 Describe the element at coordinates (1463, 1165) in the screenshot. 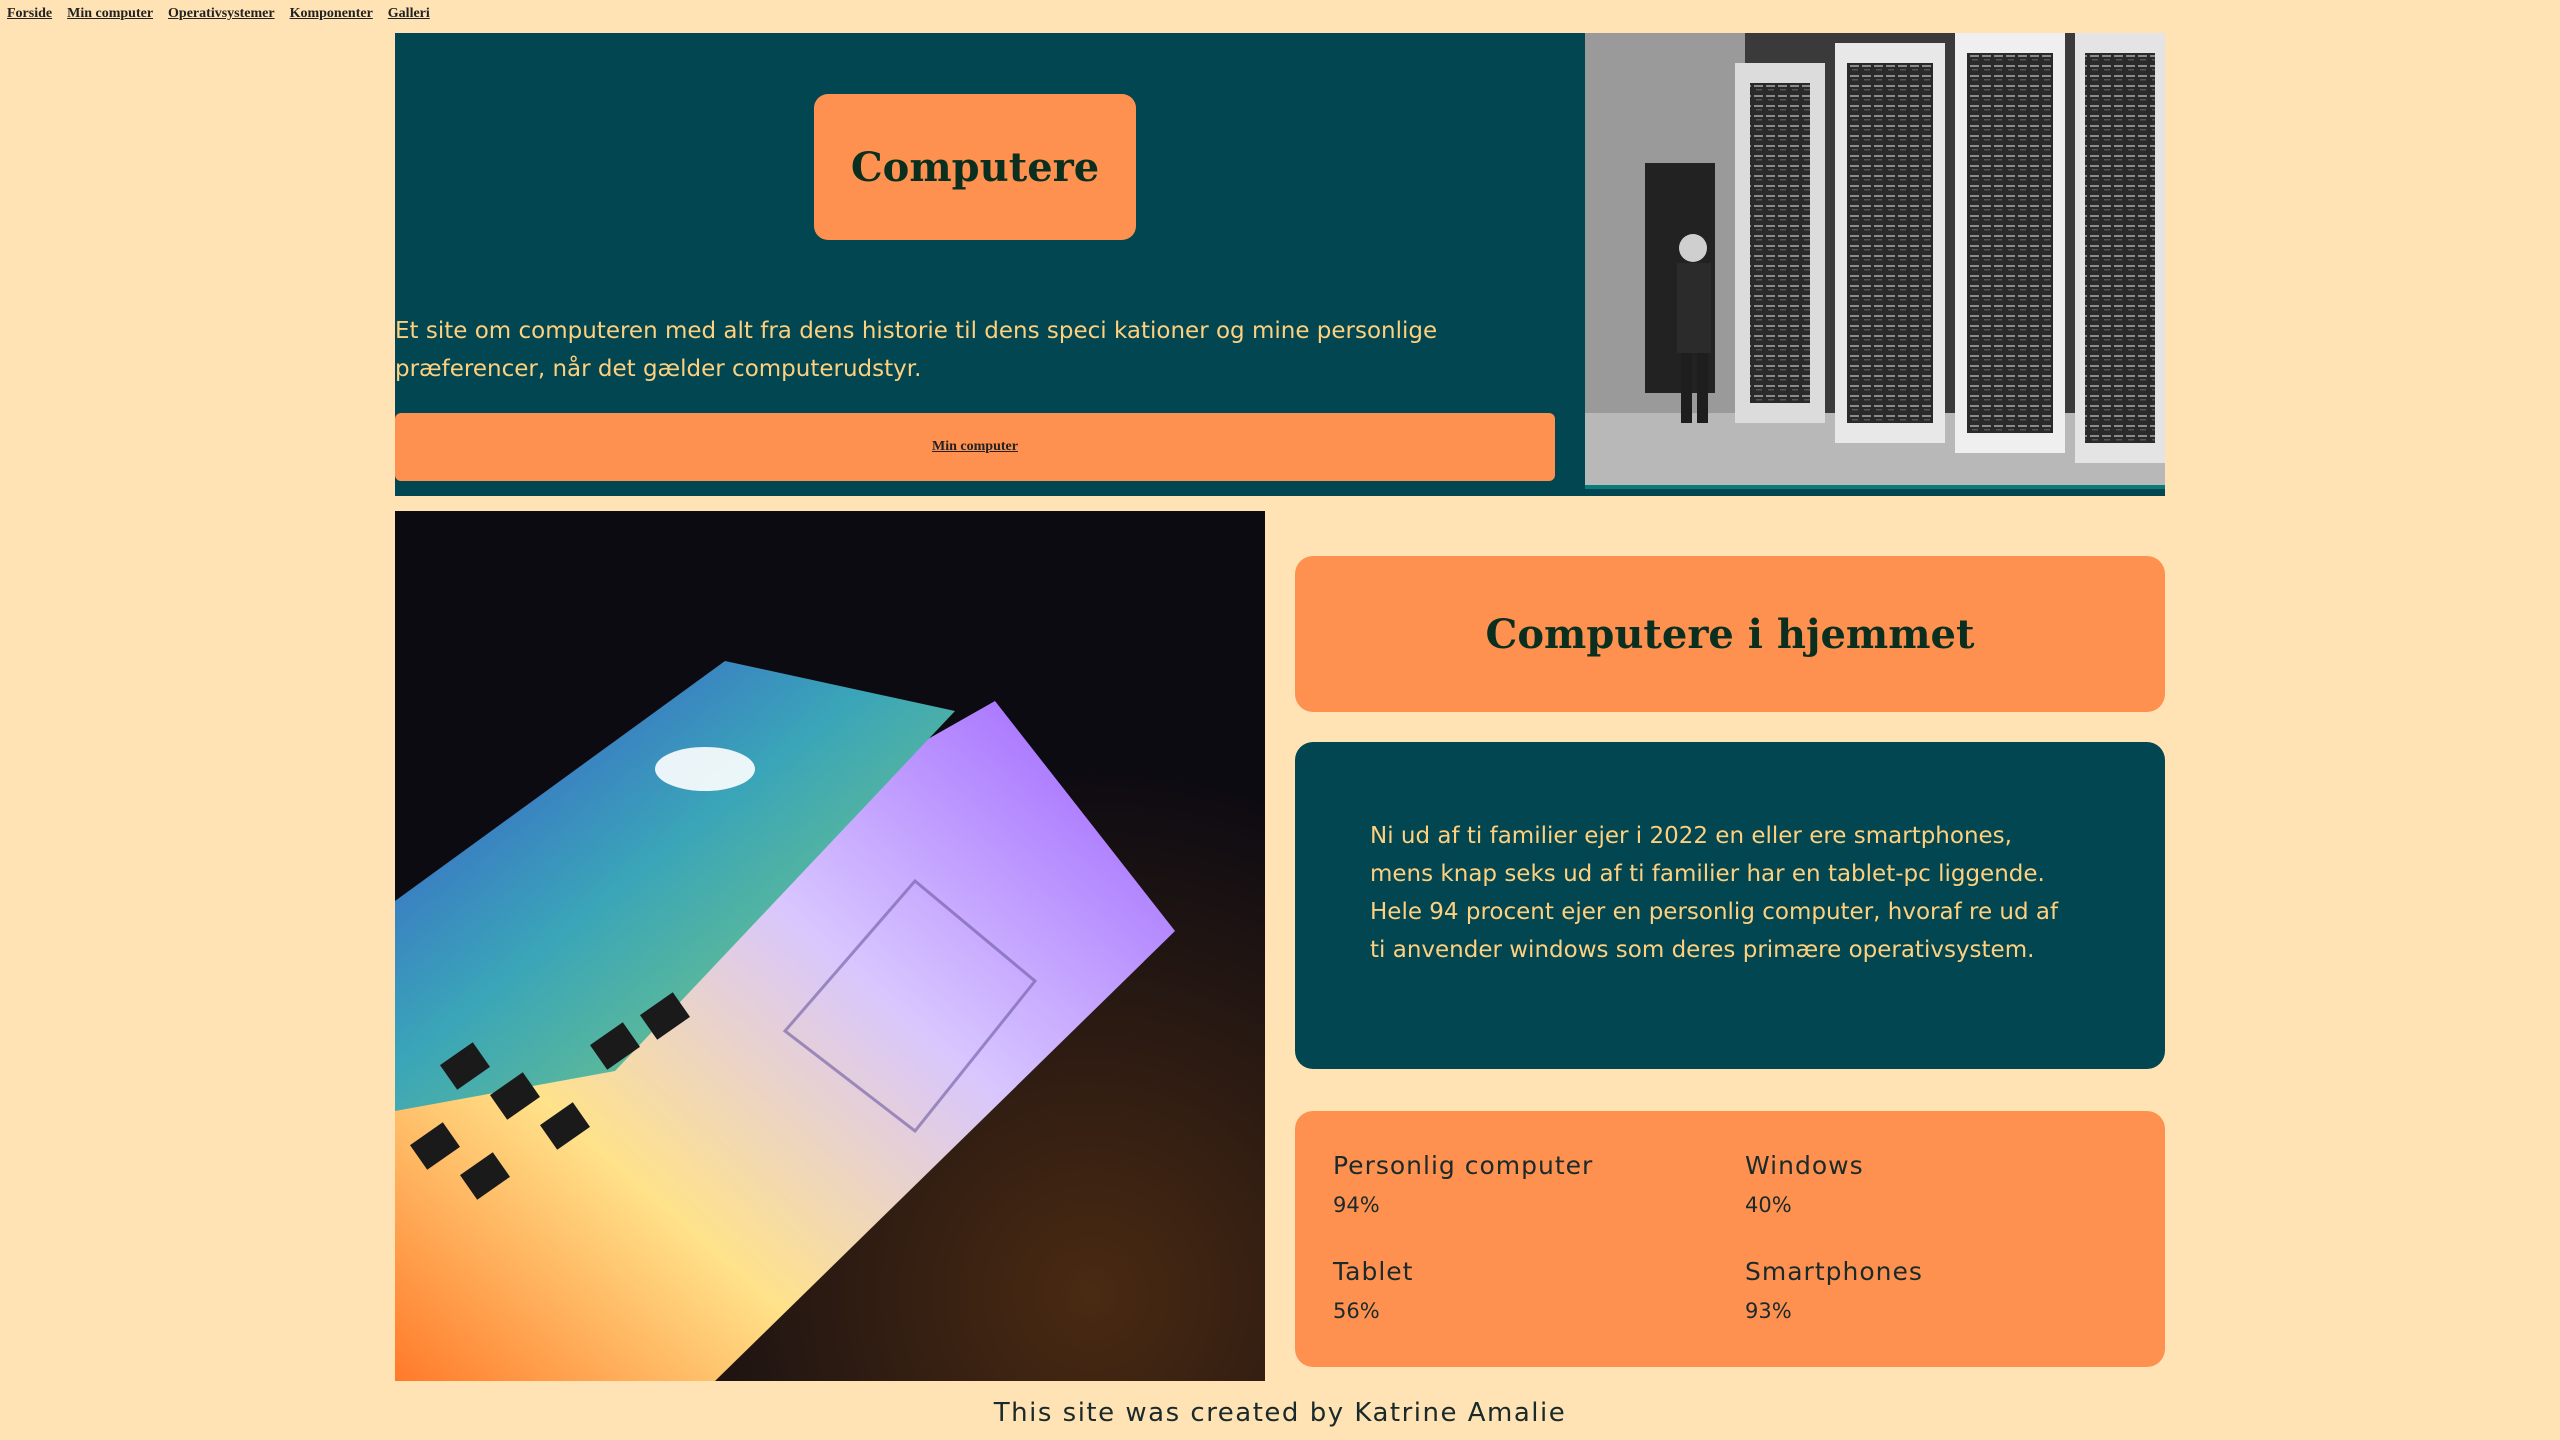

I see `stat-label: Personlig computer` at that location.